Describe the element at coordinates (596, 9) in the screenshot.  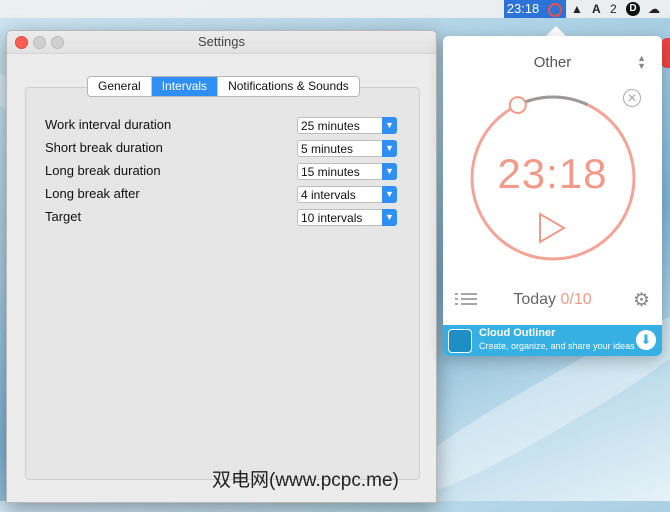
I see `adobe-icon: A` at that location.